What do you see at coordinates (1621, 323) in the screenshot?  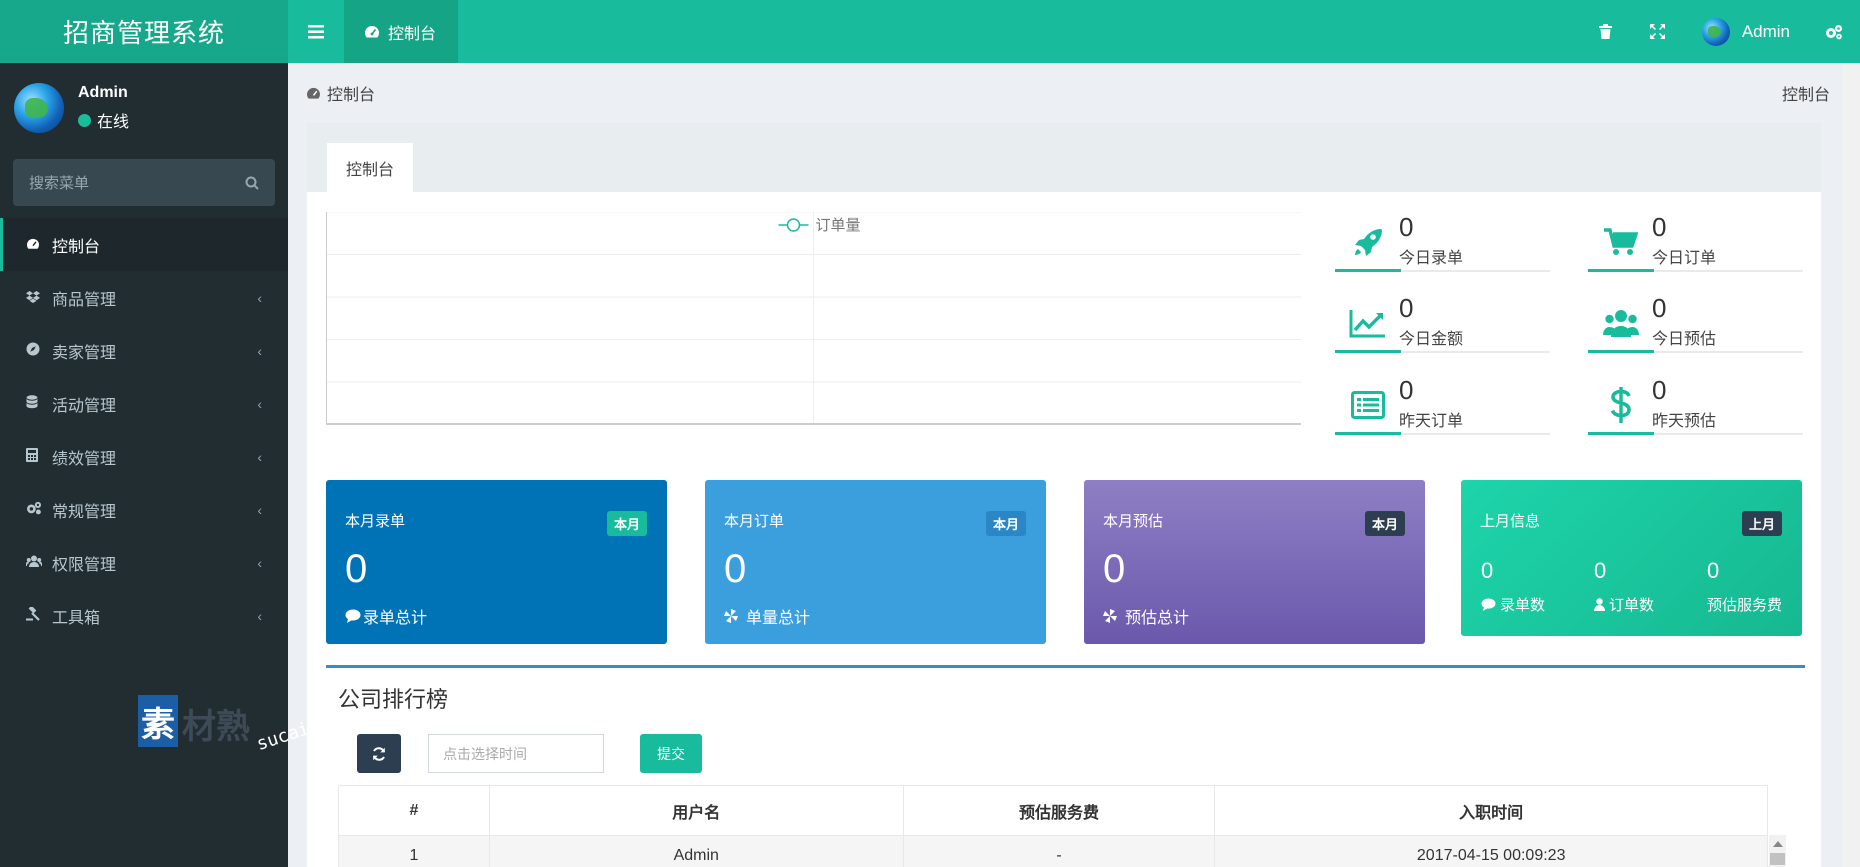 I see `users-icon` at bounding box center [1621, 323].